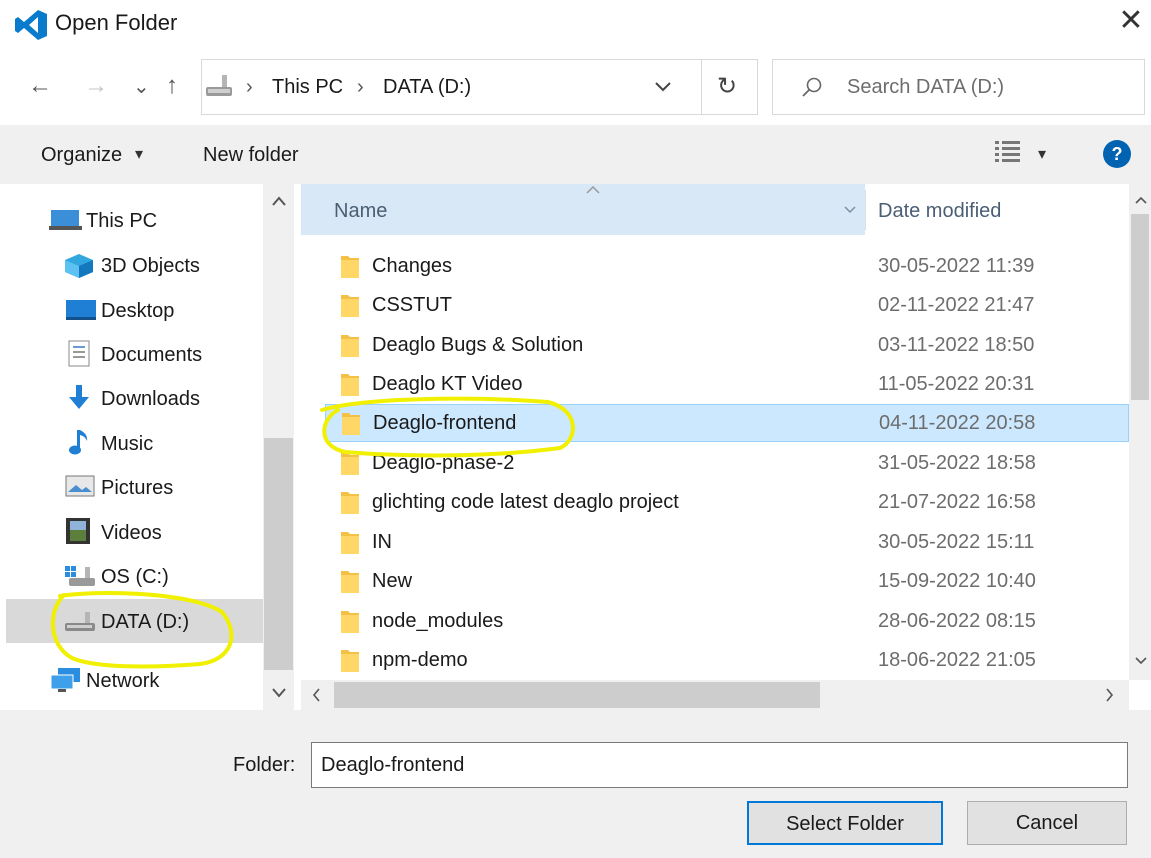  I want to click on list-item: Deaglo KT Video 11-05-2022 20:31, so click(727, 385).